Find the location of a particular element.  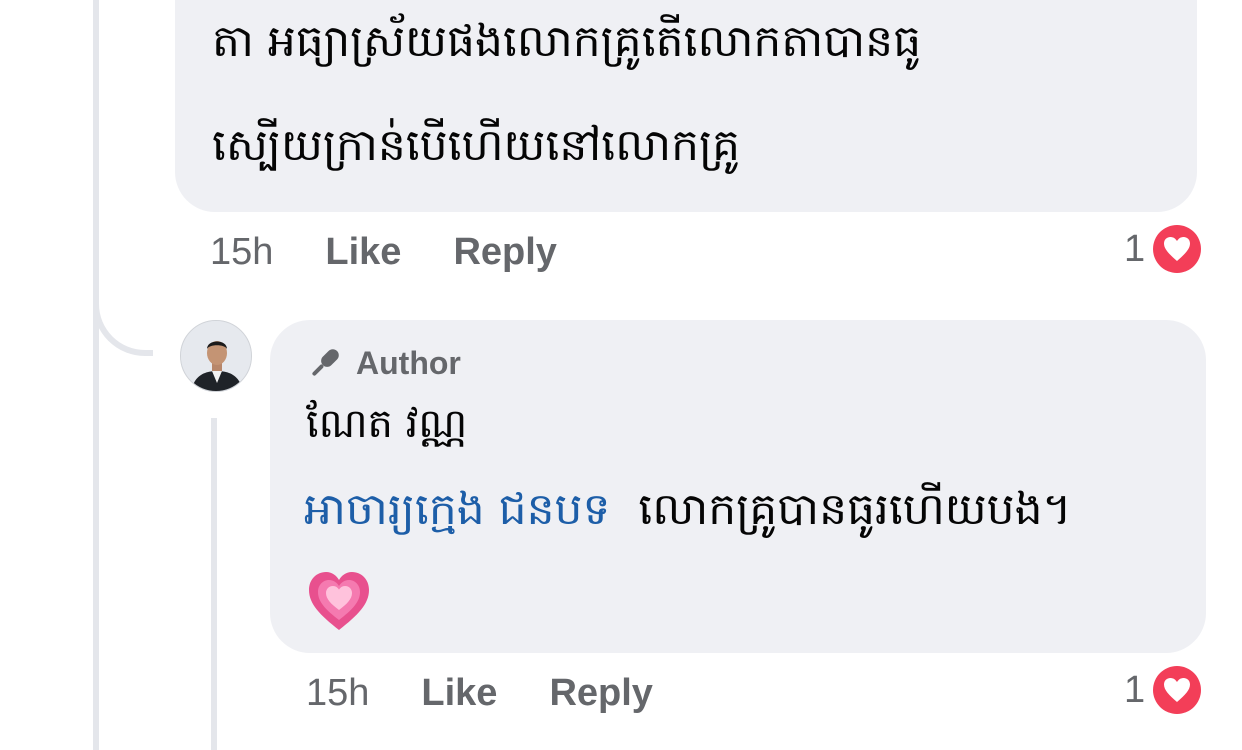

thread-connector is located at coordinates (123, 298).